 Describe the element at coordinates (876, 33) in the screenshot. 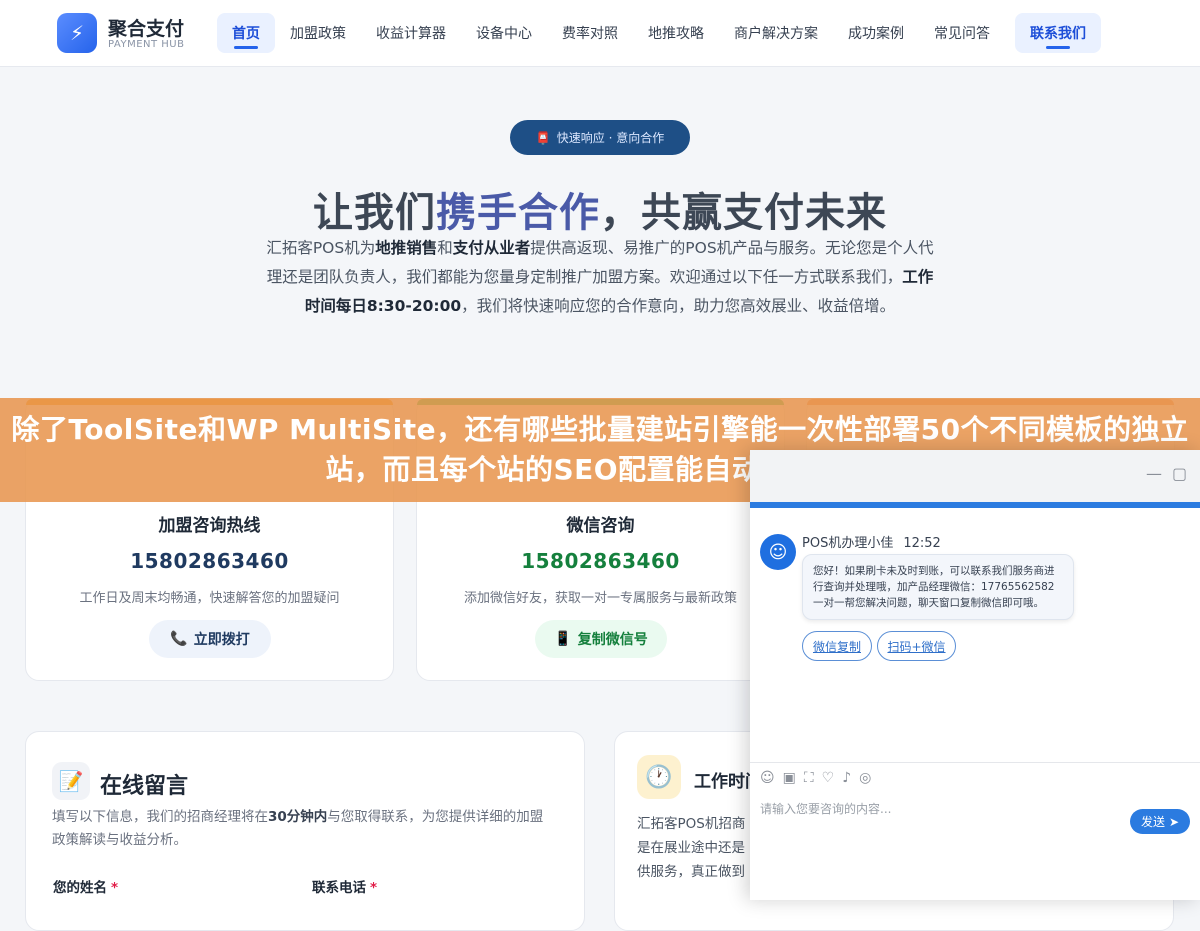

I see `nav-success-cases: 成功案例` at that location.